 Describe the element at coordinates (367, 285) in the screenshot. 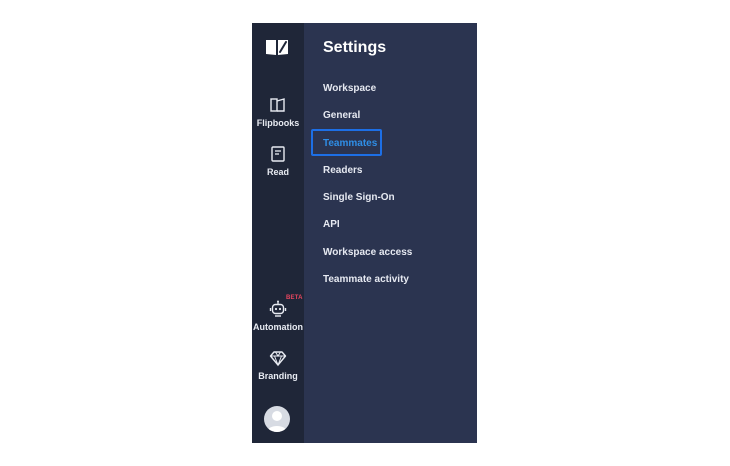

I see `settings-item-teammate-activity: Teammate activity` at that location.